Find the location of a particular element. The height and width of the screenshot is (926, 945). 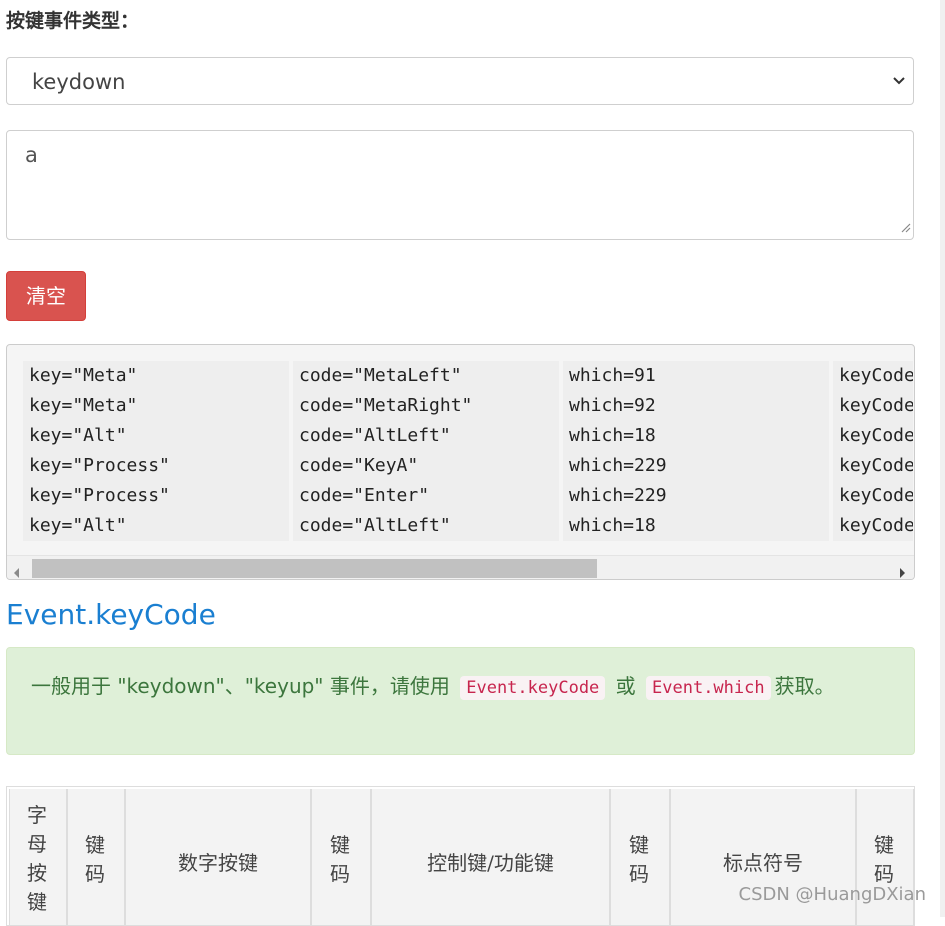

log-which: which=91 is located at coordinates (696, 376).